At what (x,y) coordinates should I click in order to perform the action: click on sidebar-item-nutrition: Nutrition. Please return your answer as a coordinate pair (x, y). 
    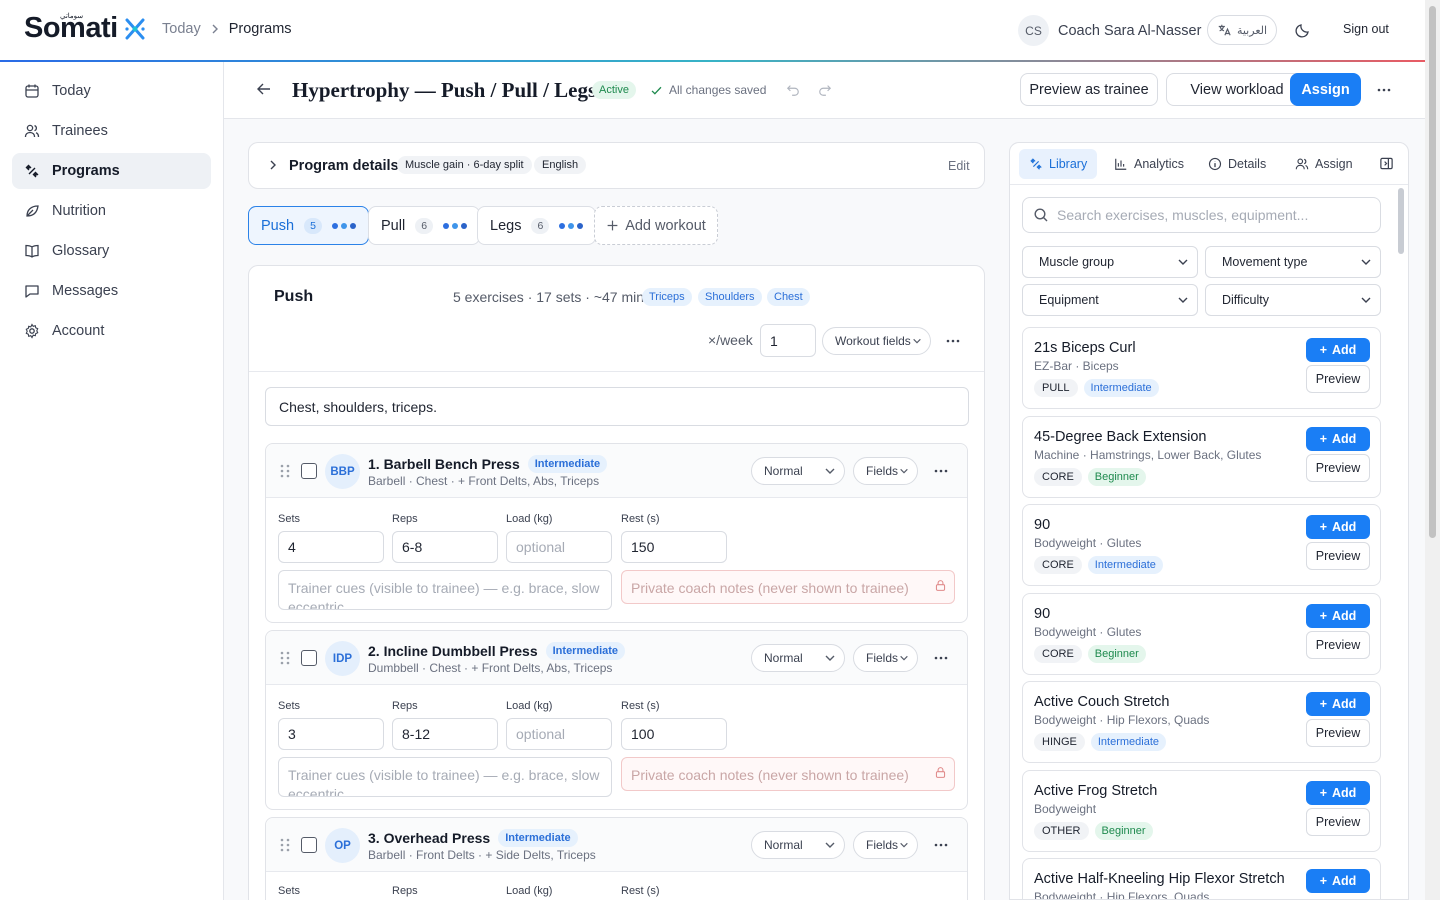
    Looking at the image, I should click on (111, 211).